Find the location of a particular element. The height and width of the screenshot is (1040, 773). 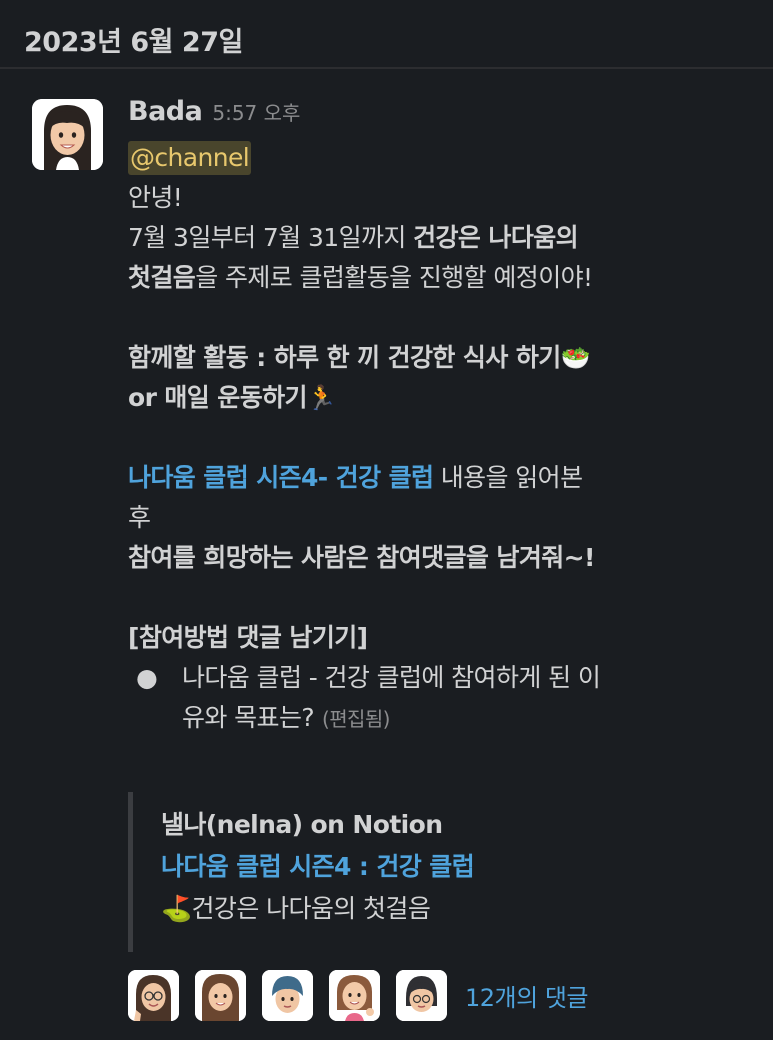

date-range-text: 7월 3일부터 7월 31일까지 is located at coordinates (271, 237).